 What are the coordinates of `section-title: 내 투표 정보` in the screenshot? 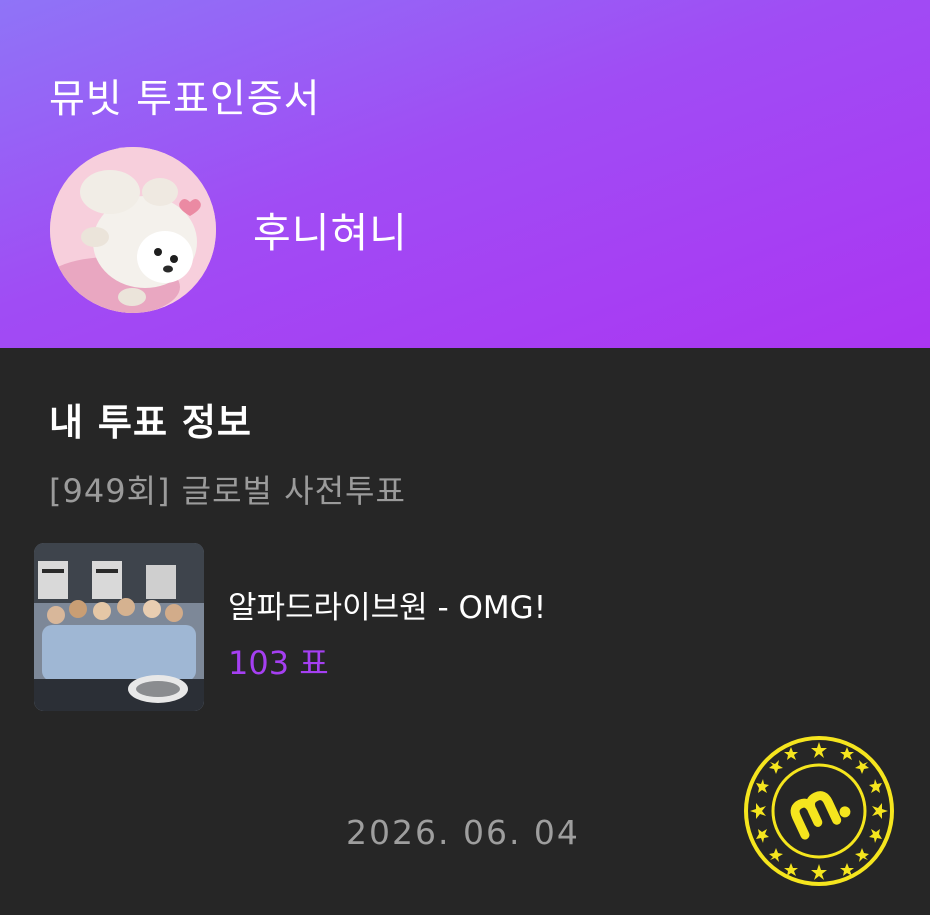 It's located at (150, 422).